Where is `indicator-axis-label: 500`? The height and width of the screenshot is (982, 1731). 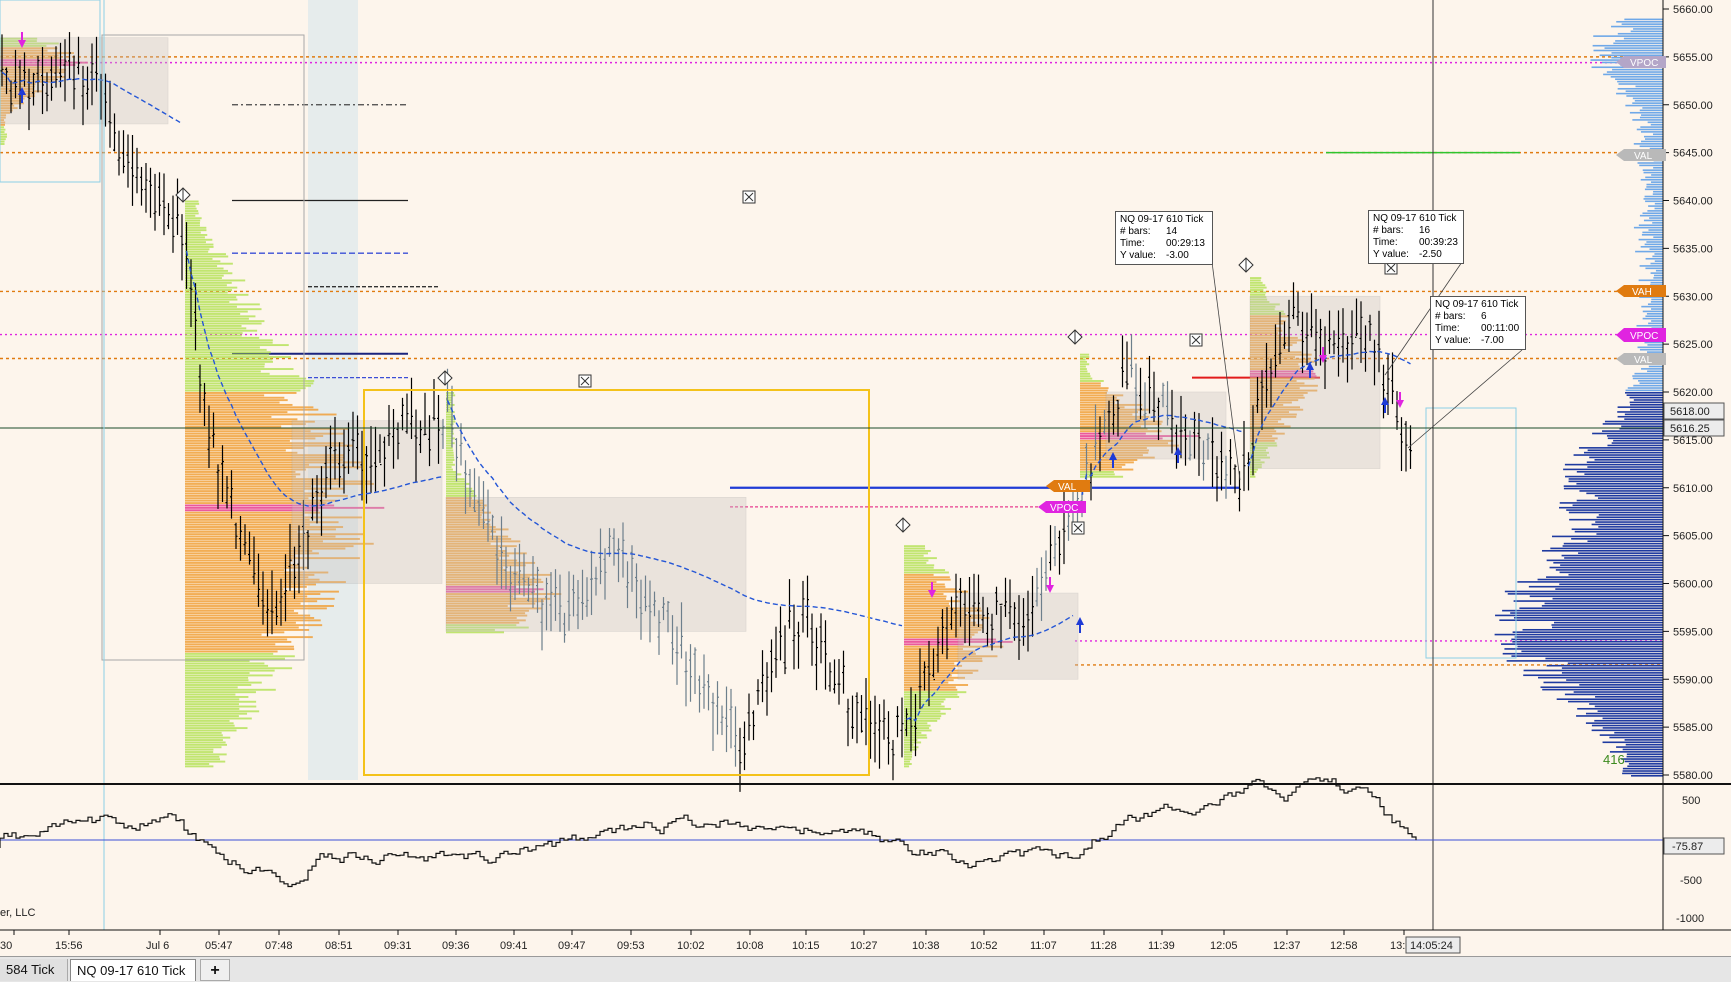 indicator-axis-label: 500 is located at coordinates (1691, 801).